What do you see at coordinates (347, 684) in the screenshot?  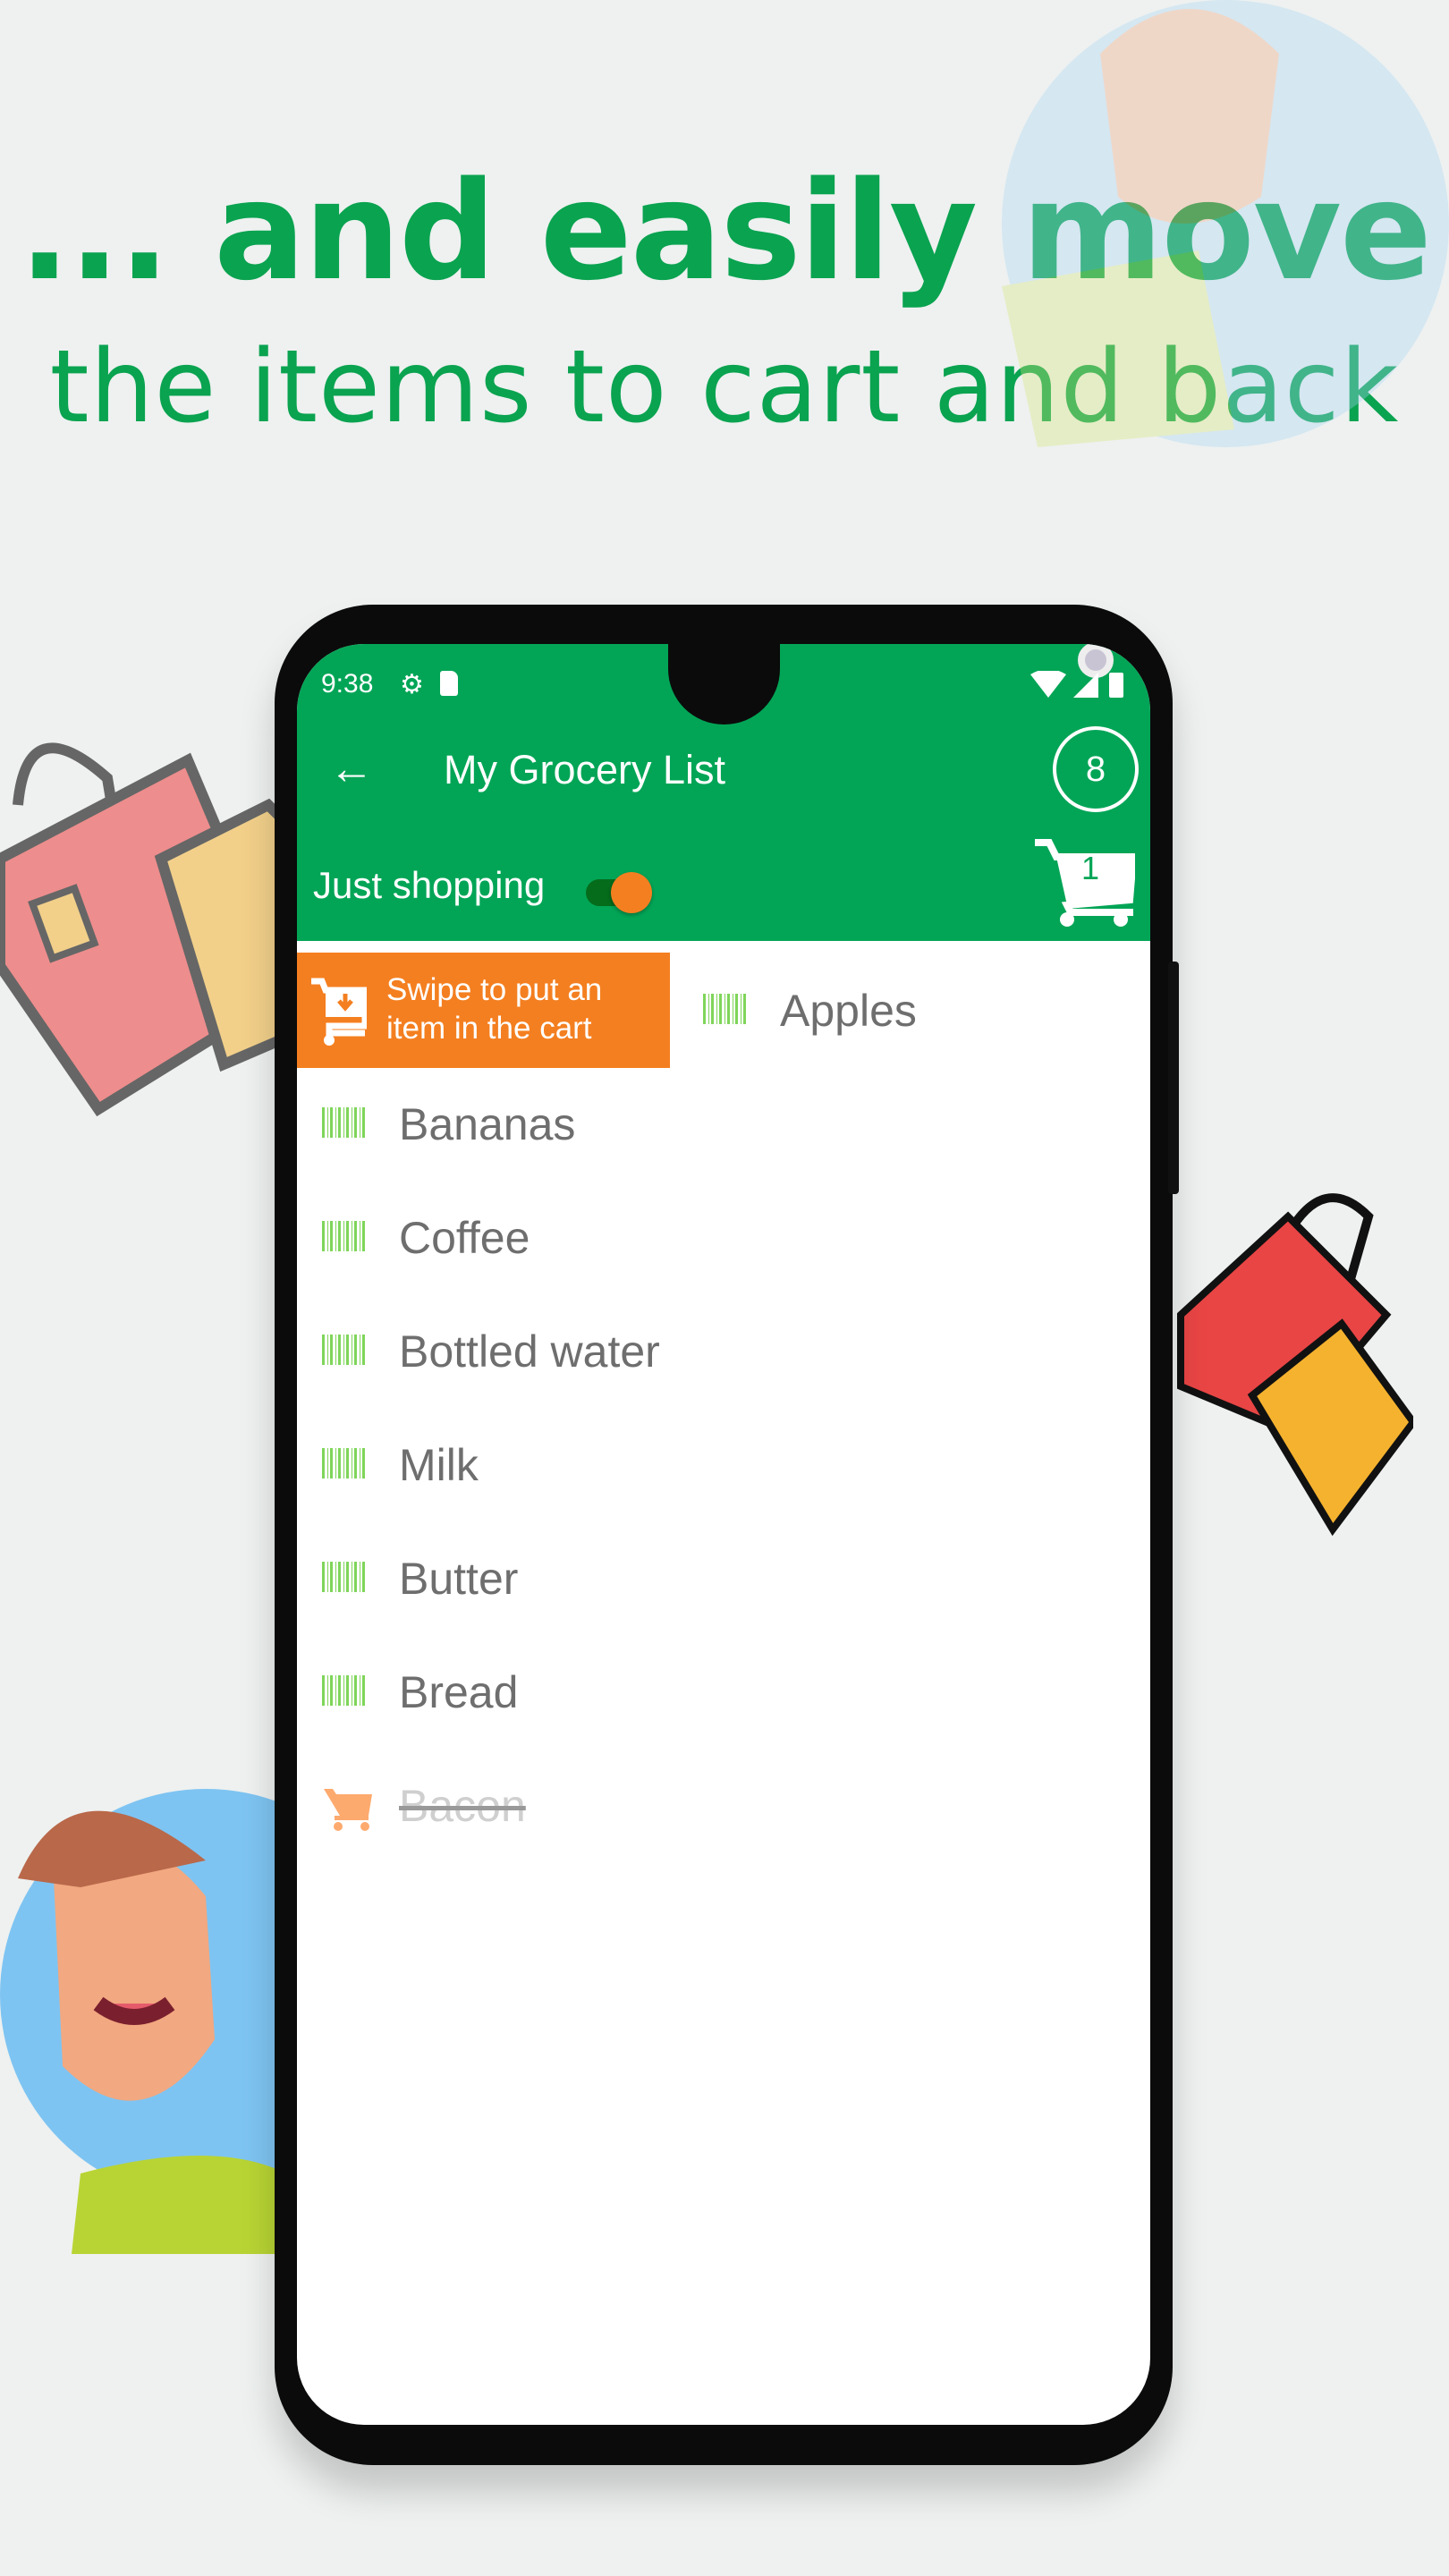 I see `status-time: 9:38` at bounding box center [347, 684].